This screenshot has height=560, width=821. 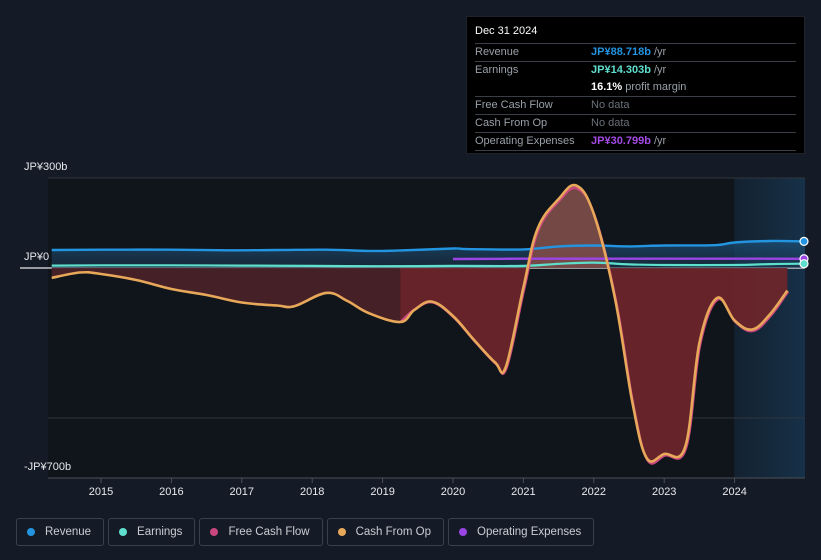 What do you see at coordinates (497, 70) in the screenshot?
I see `tooltip-row-label: Earnings` at bounding box center [497, 70].